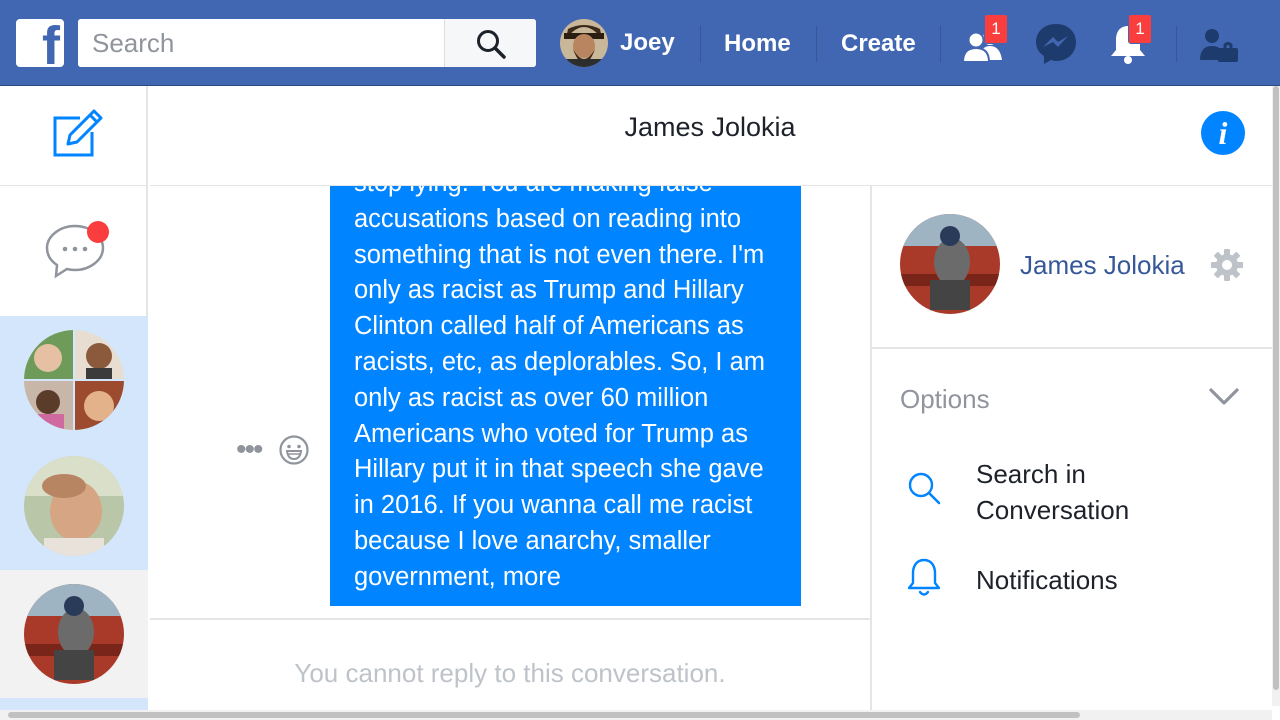  Describe the element at coordinates (647, 42) in the screenshot. I see `user-name-link: Joey` at that location.